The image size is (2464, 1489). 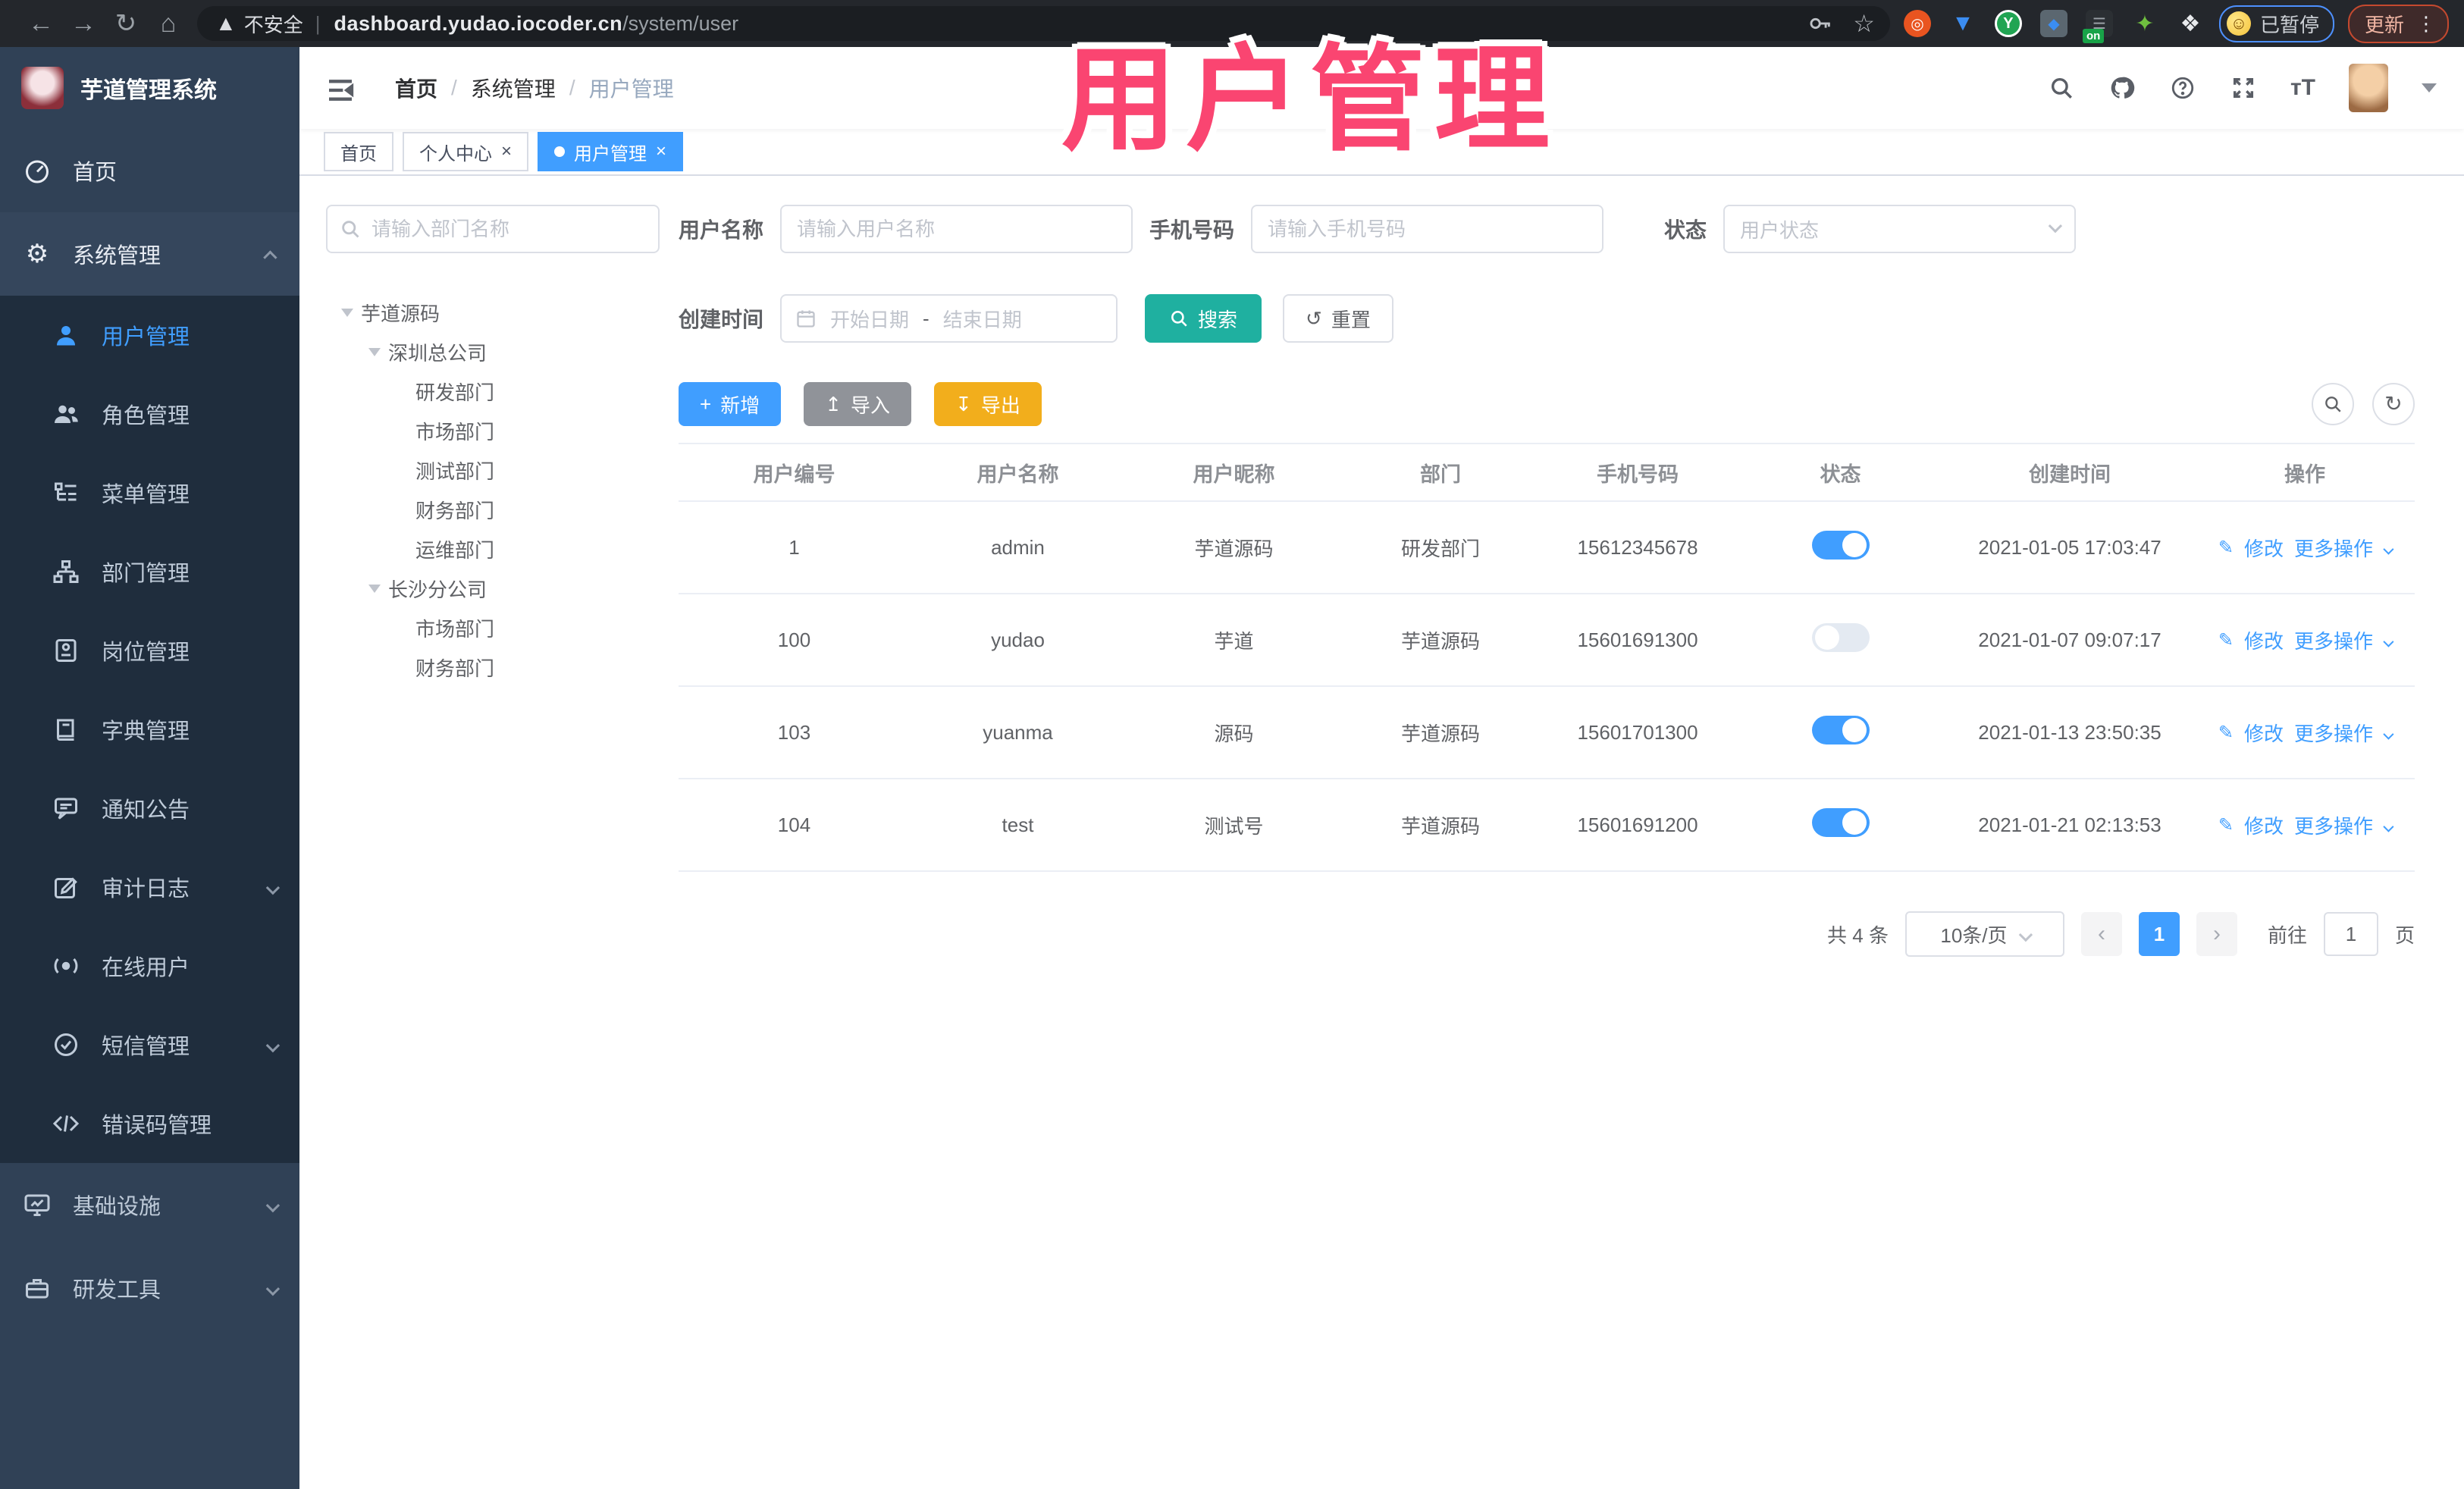 I want to click on search-button: 搜索, so click(x=1203, y=318).